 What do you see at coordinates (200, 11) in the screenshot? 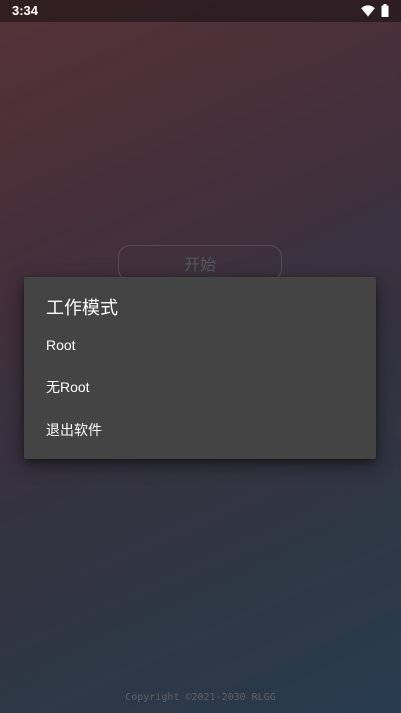
I see `status-bar: 3:34` at bounding box center [200, 11].